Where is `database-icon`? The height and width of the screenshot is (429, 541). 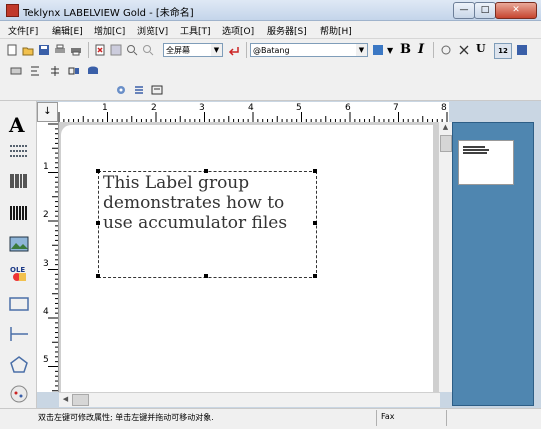 database-icon is located at coordinates (93, 71).